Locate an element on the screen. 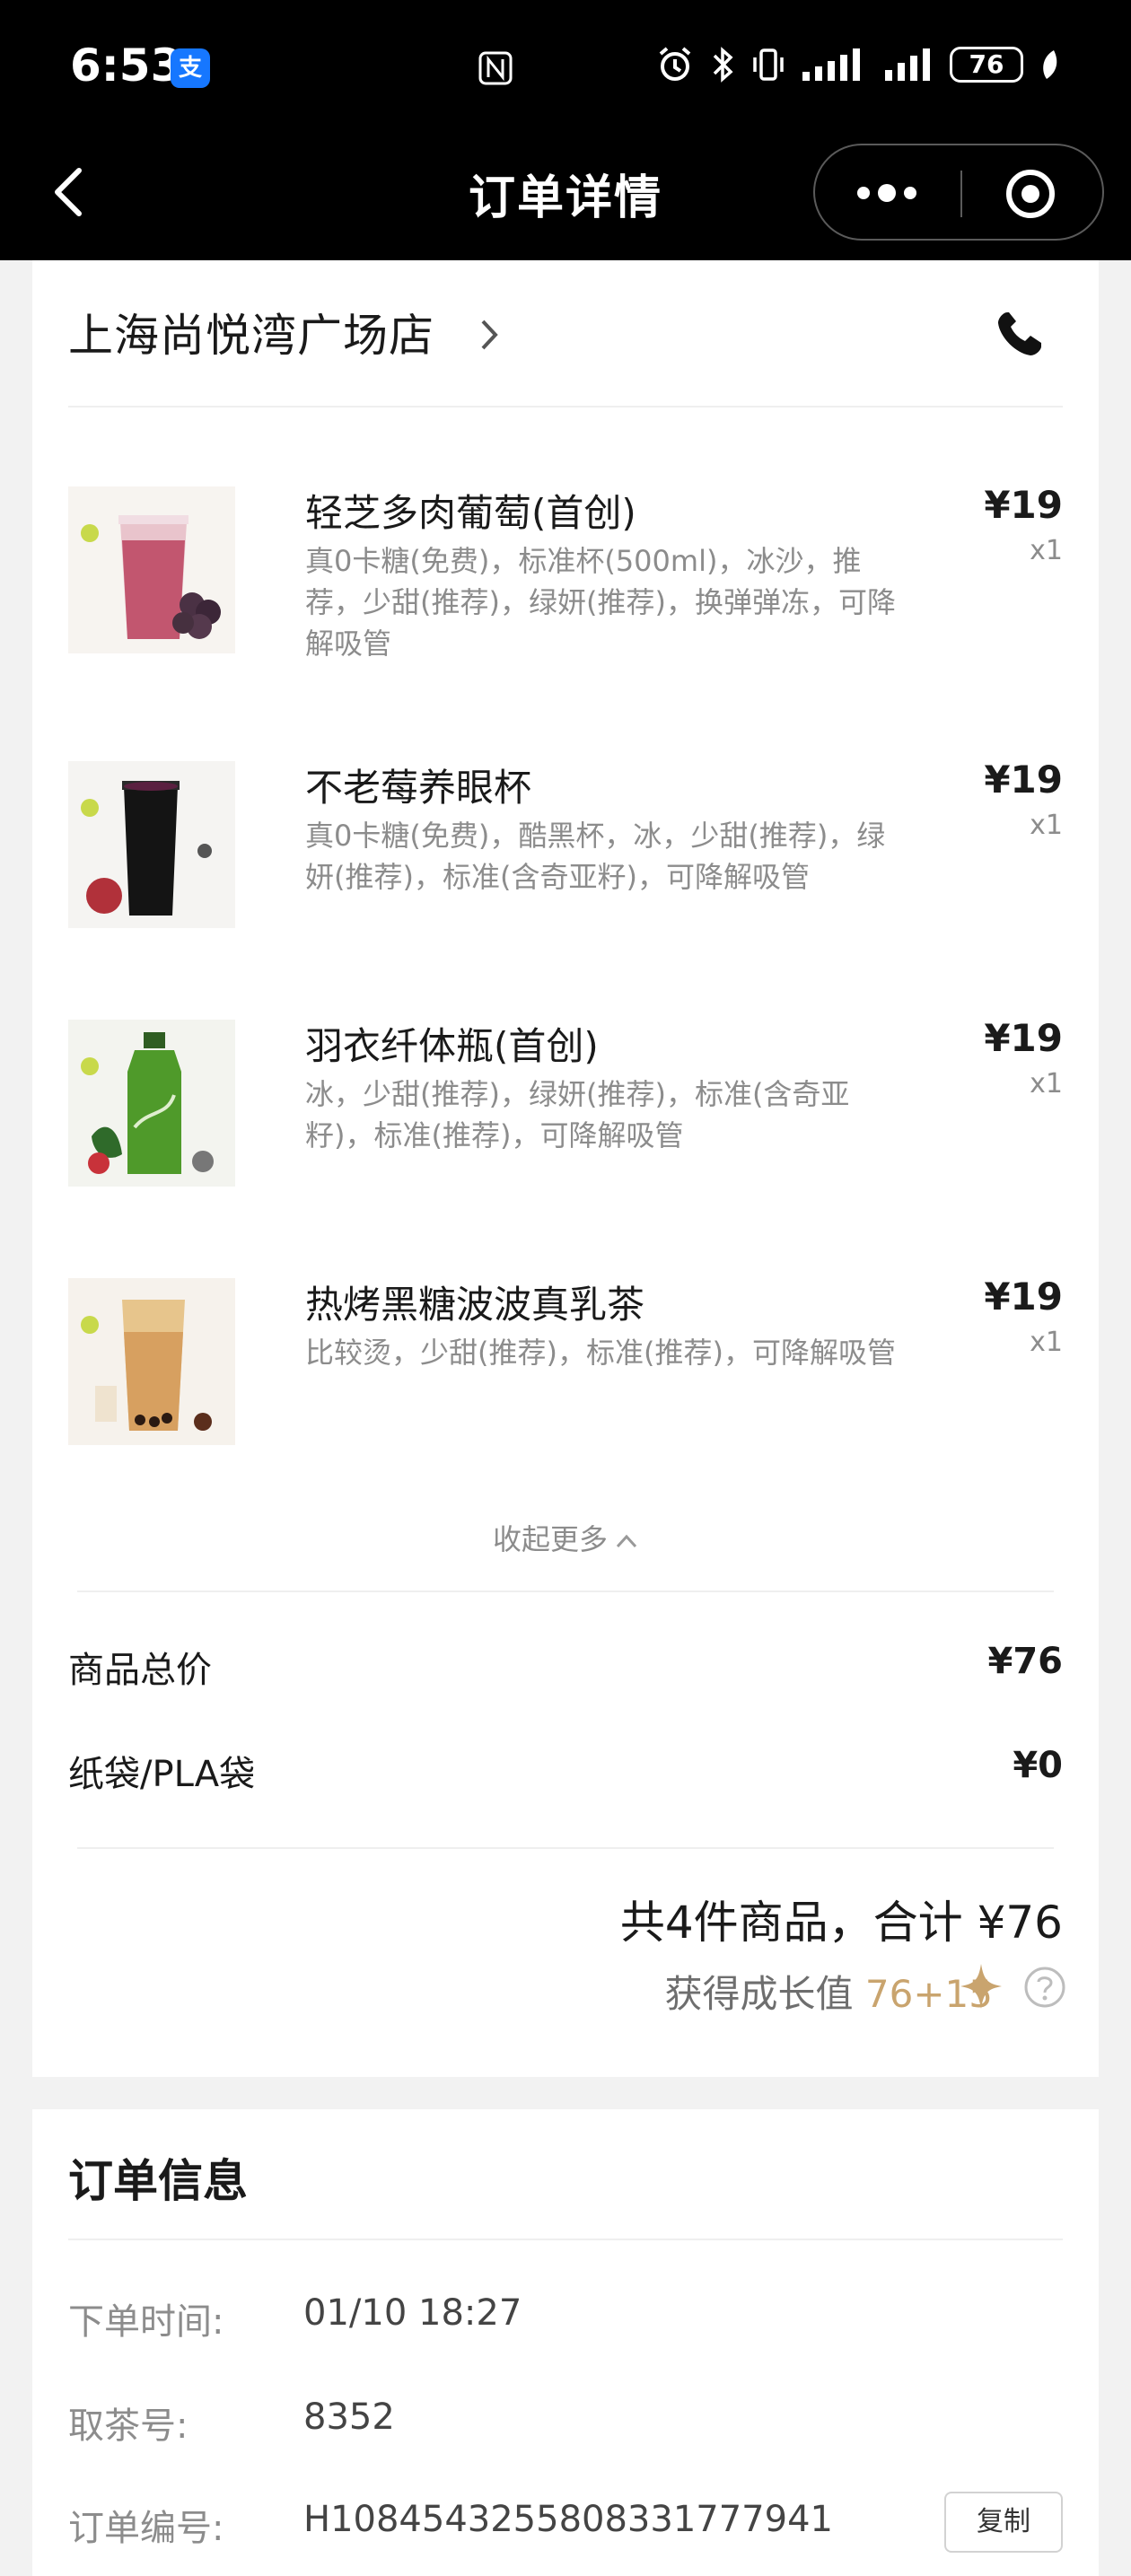 The image size is (1131, 2576). goods-total-label: 商品总价 is located at coordinates (140, 1670).